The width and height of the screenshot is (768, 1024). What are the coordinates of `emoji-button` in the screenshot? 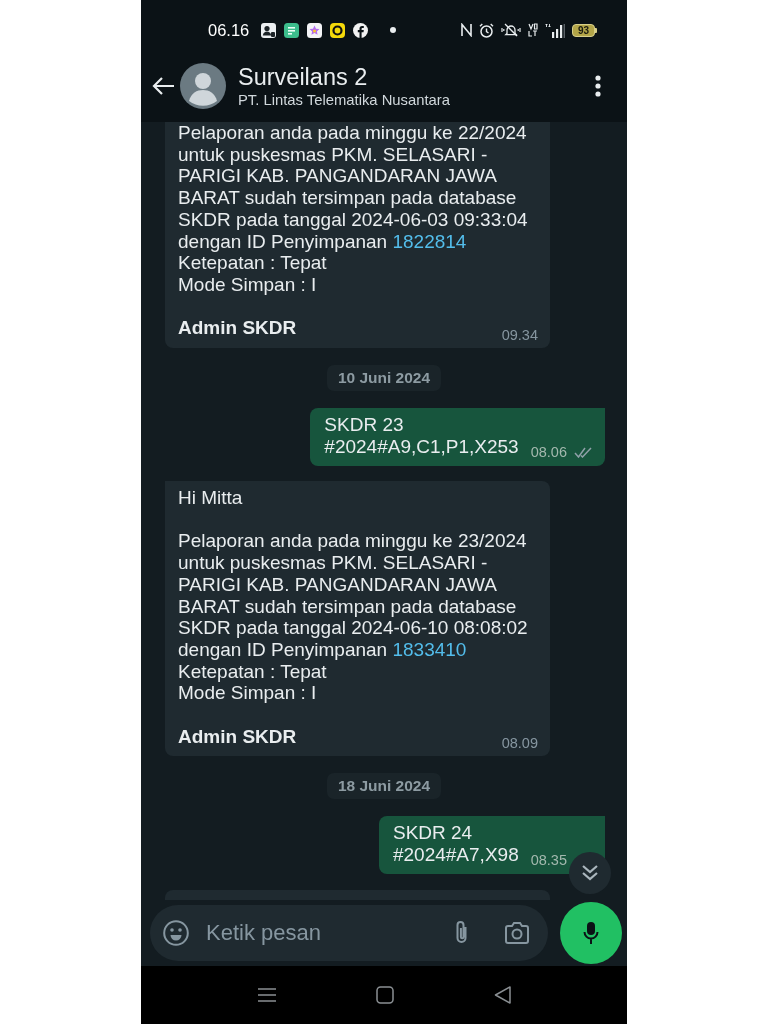 It's located at (176, 933).